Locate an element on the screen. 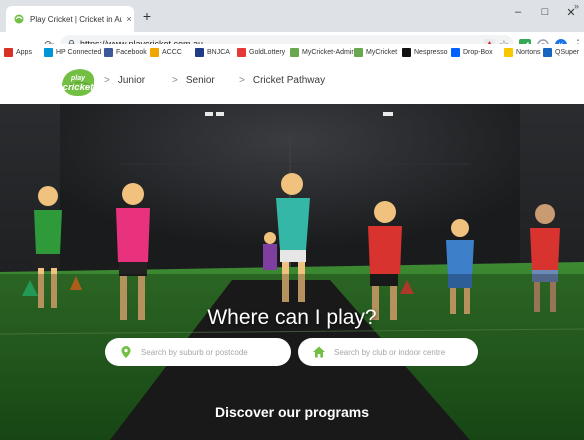 This screenshot has width=584, height=440. minimize-button: – is located at coordinates (518, 12).